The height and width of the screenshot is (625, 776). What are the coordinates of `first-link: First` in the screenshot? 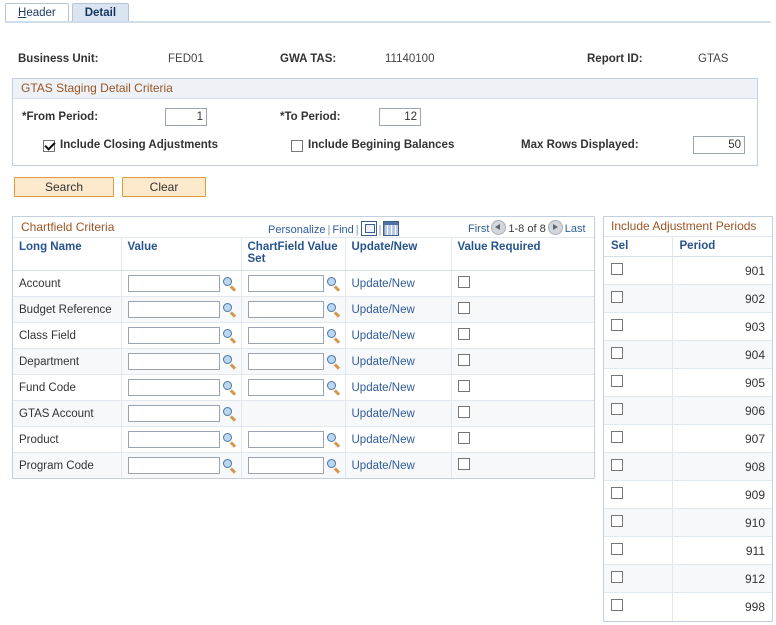 It's located at (478, 229).